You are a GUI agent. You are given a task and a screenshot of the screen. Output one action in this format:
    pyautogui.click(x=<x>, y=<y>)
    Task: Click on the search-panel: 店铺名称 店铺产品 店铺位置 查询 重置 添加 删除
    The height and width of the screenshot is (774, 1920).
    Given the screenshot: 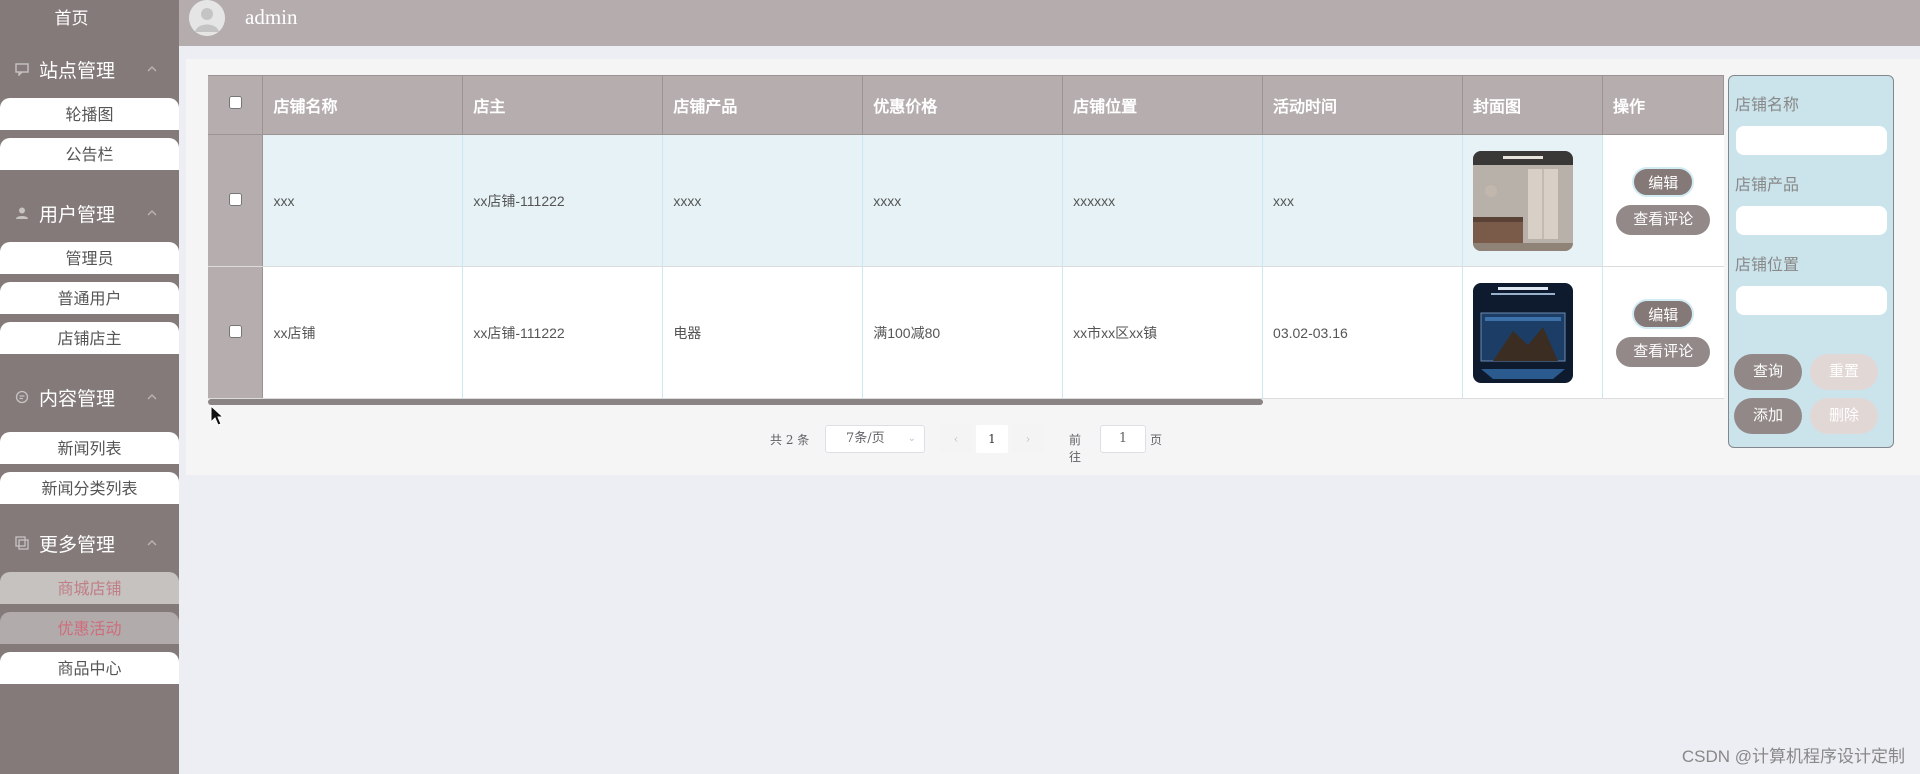 What is the action you would take?
    pyautogui.click(x=1811, y=261)
    